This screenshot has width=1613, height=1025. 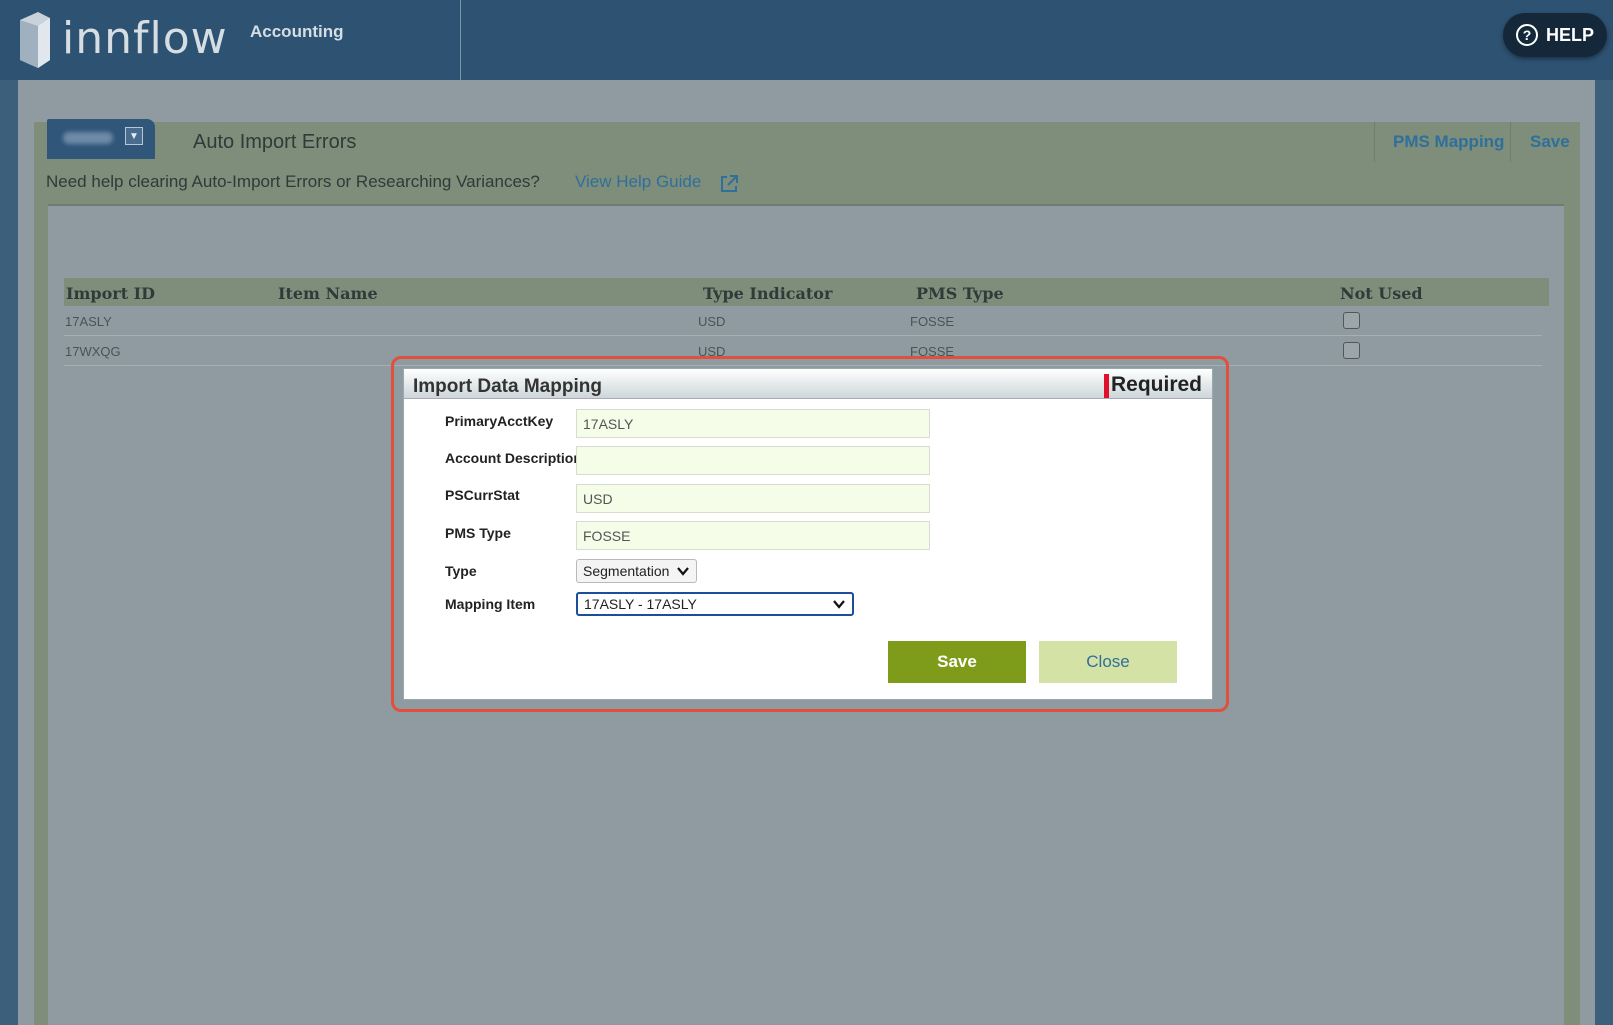 What do you see at coordinates (482, 495) in the screenshot?
I see `ps-curr-stat-label: PSCurrStat` at bounding box center [482, 495].